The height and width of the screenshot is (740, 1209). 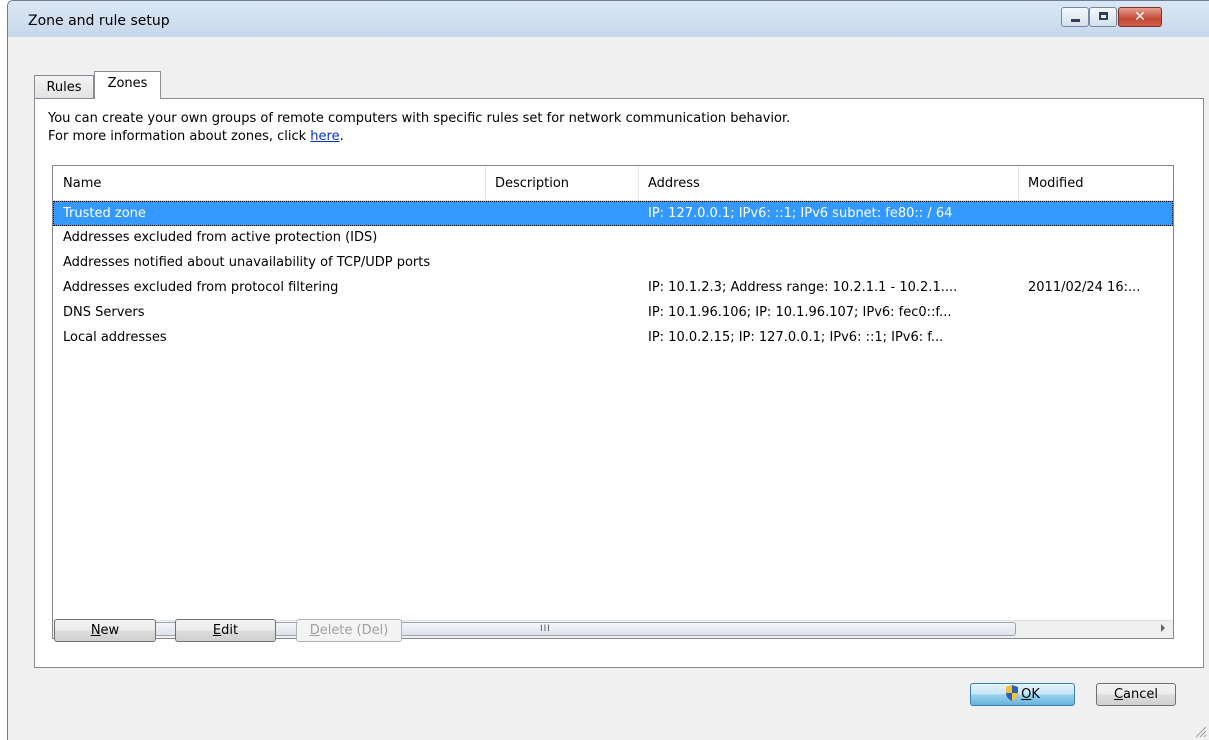 I want to click on row-name: Local addresses, so click(x=115, y=337).